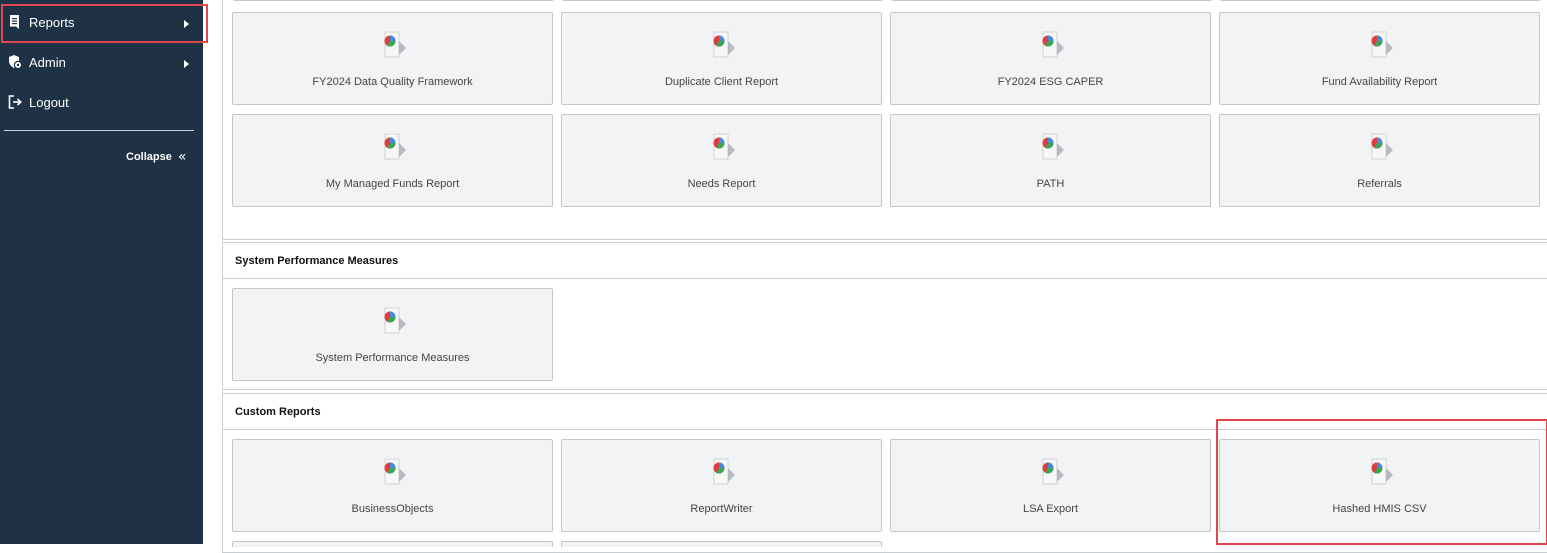  I want to click on report-tile-label: BusinessObjects, so click(392, 509).